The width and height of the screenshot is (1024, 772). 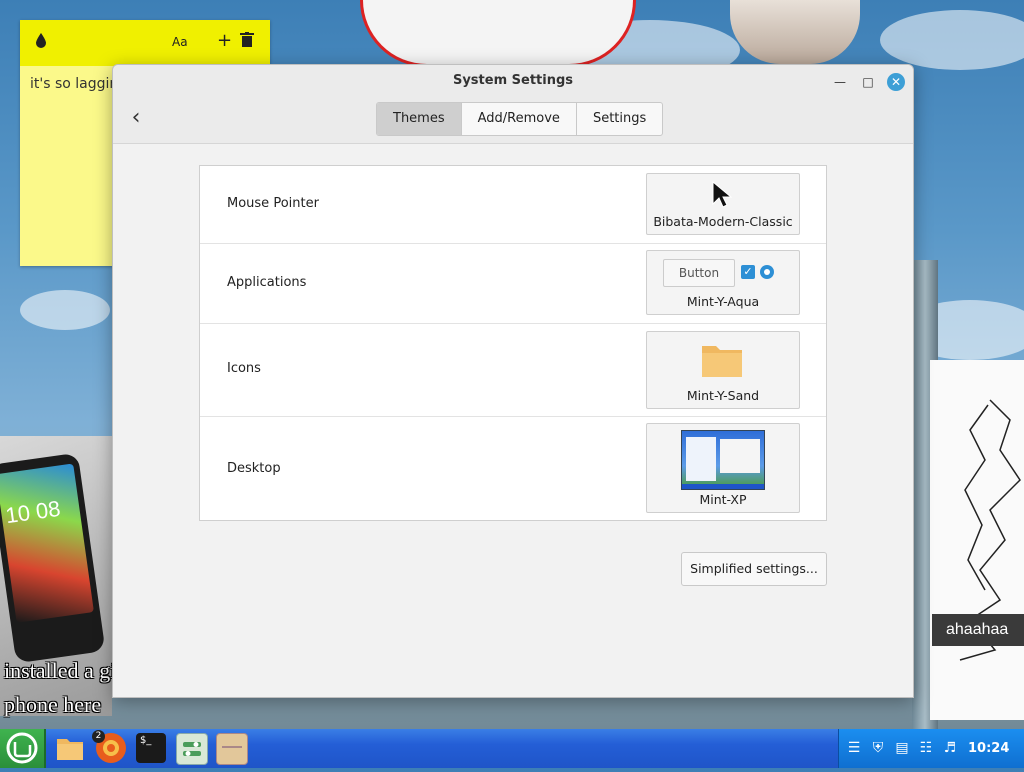 I want to click on file-manager-icon, so click(x=70, y=748).